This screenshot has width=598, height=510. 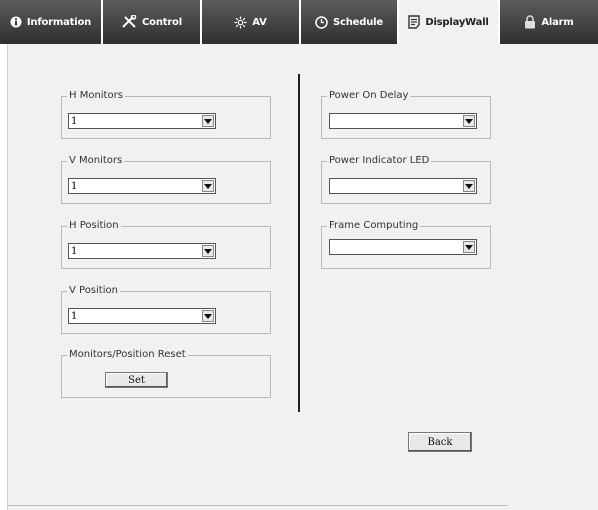 I want to click on h-position-group: H Position 1, so click(x=166, y=244).